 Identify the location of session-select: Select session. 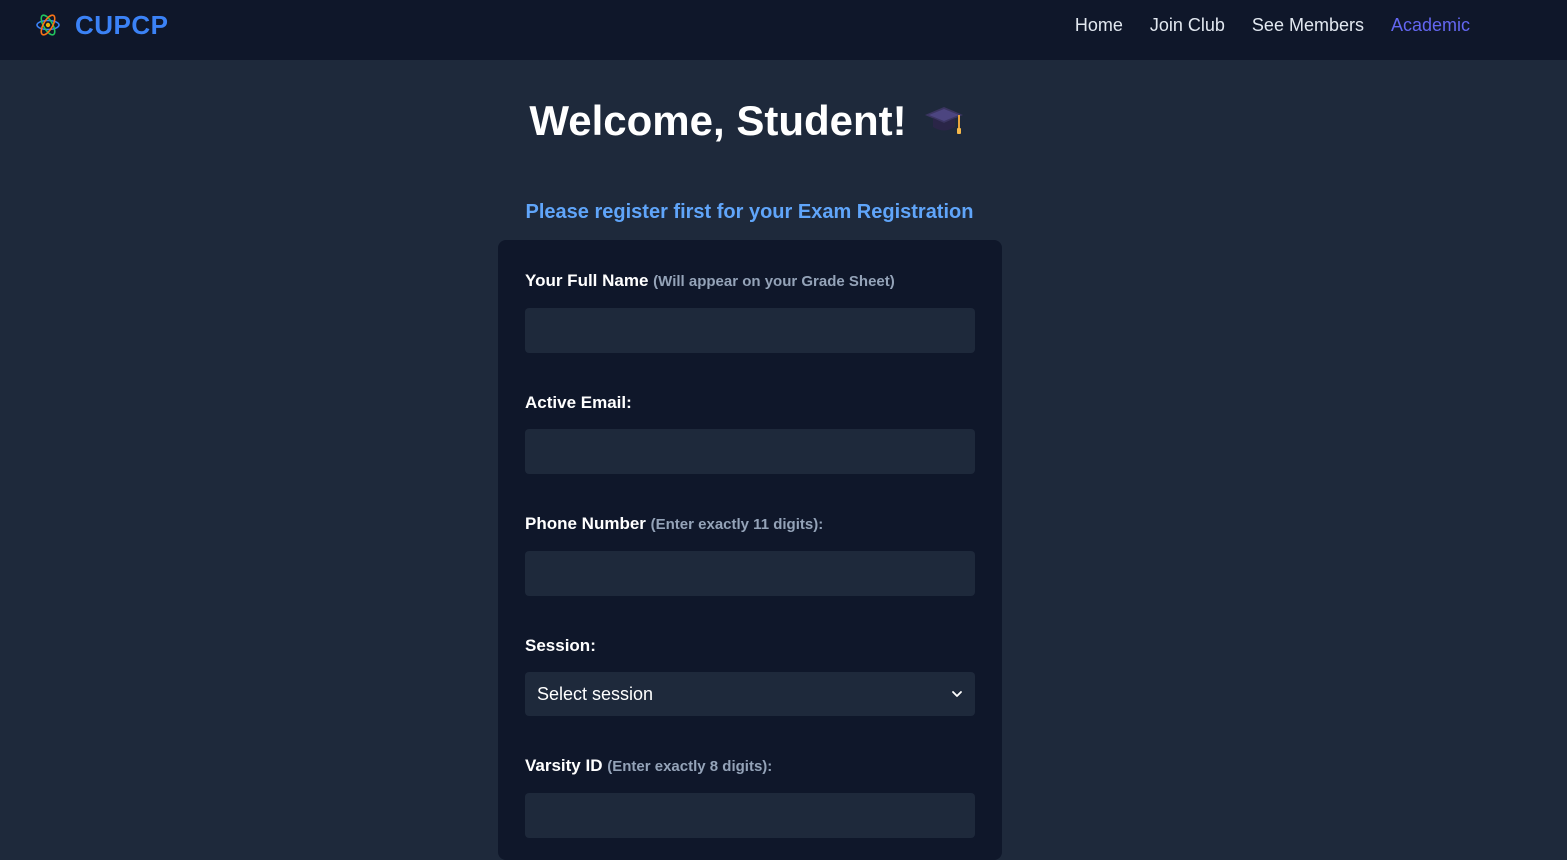
(750, 694).